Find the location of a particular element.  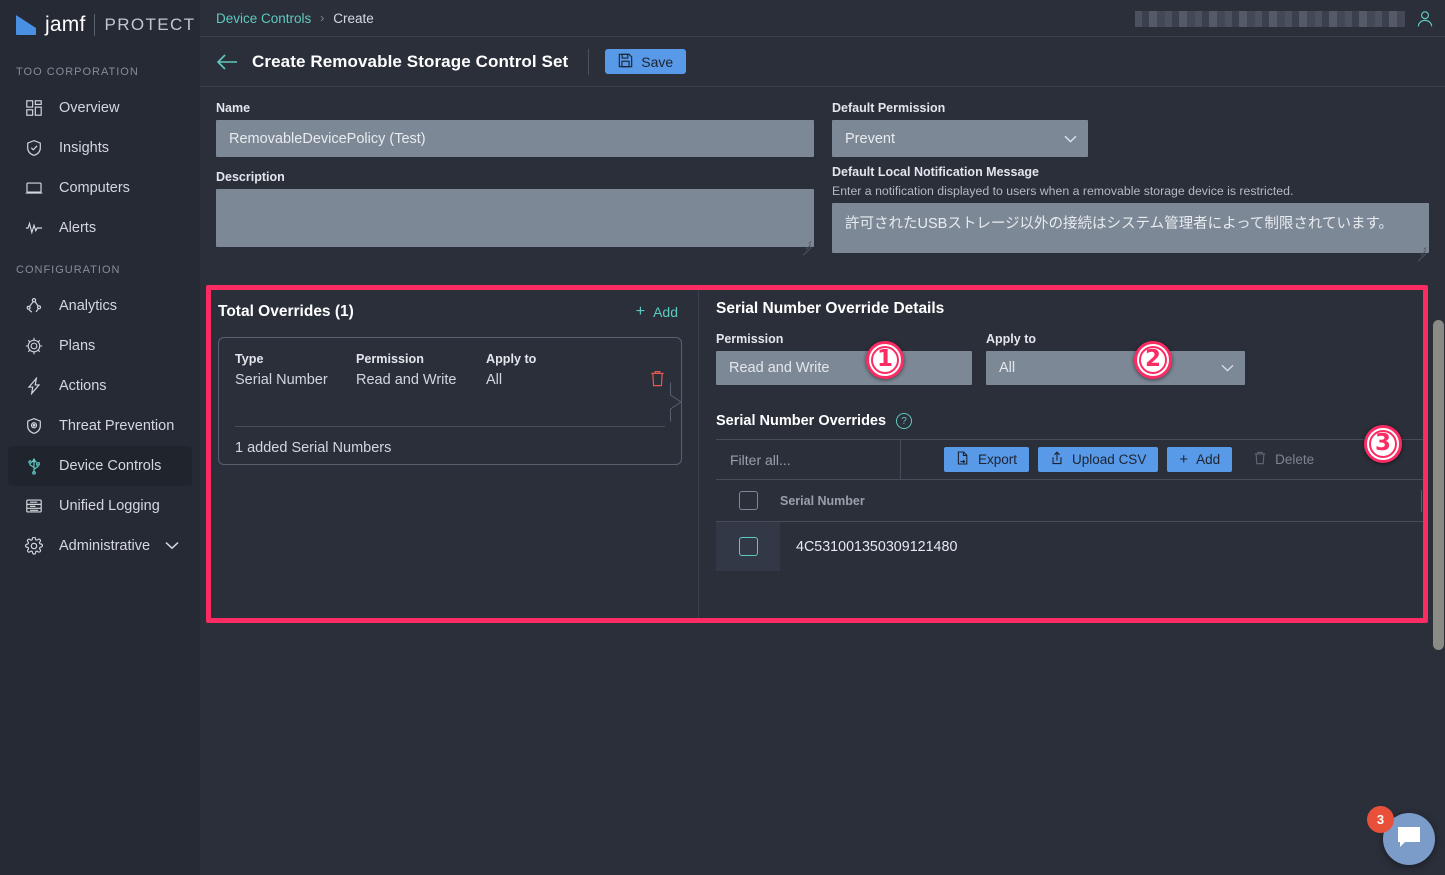

annotation-marker-2: 2 is located at coordinates (1153, 360).